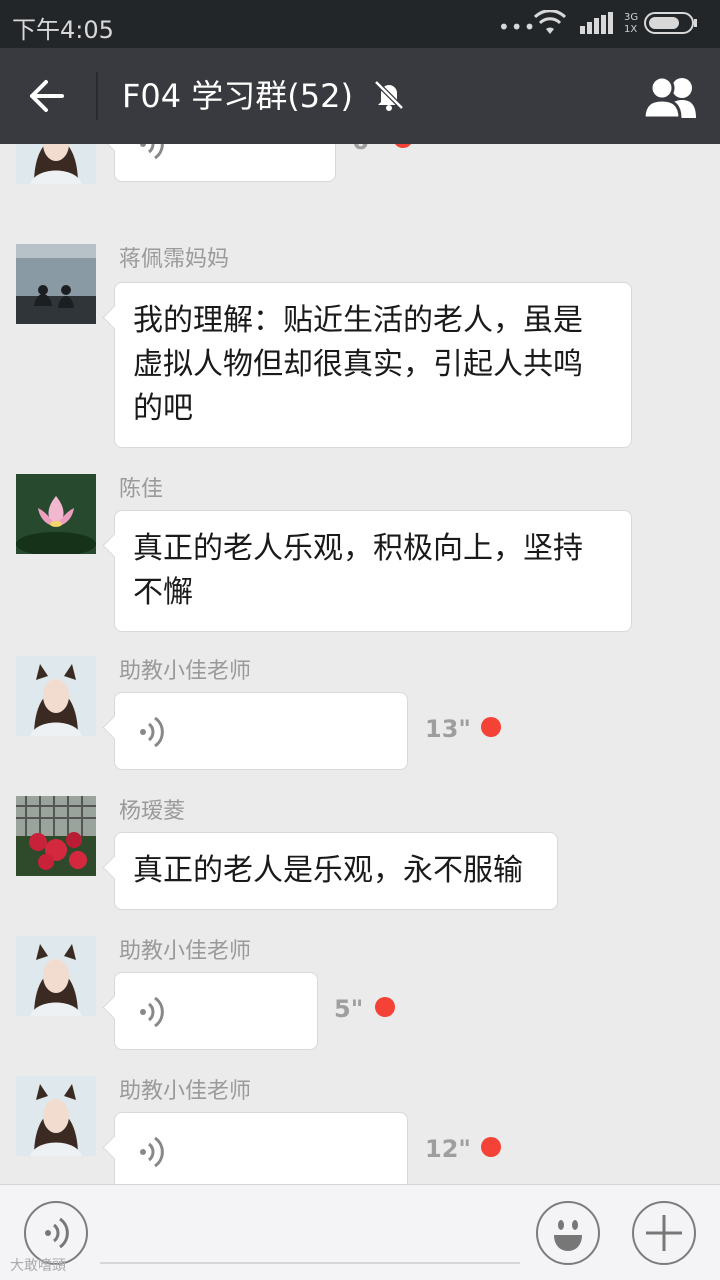  I want to click on voice-duration: 5", so click(349, 1009).